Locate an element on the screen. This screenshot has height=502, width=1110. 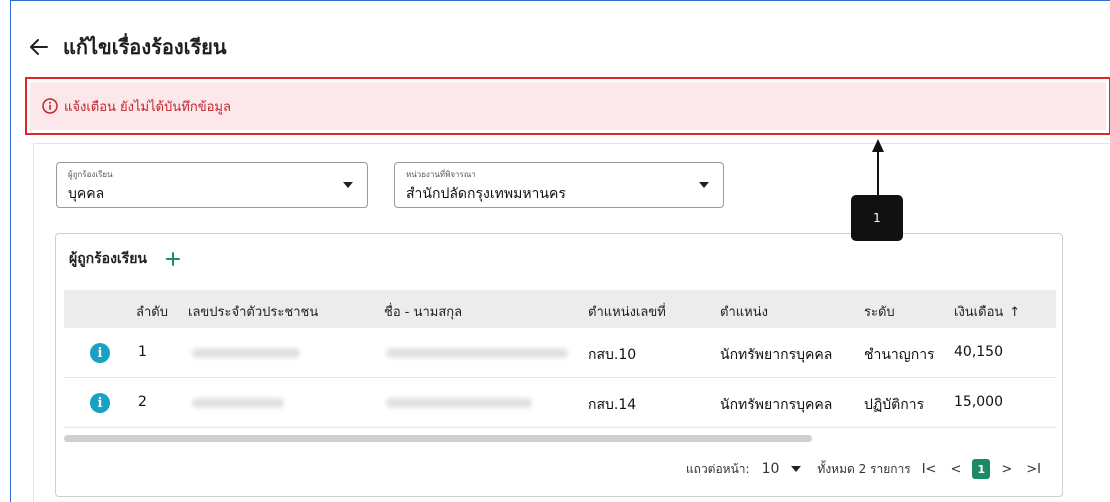
rows-per-page-label: แถวต่อหน้า: is located at coordinates (717, 468).